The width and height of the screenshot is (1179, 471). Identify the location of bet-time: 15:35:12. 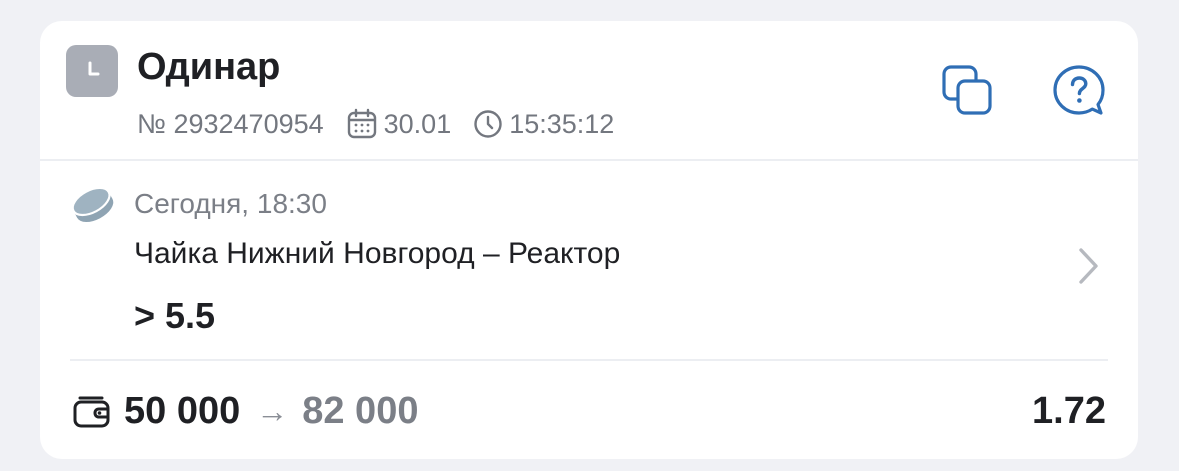
(543, 124).